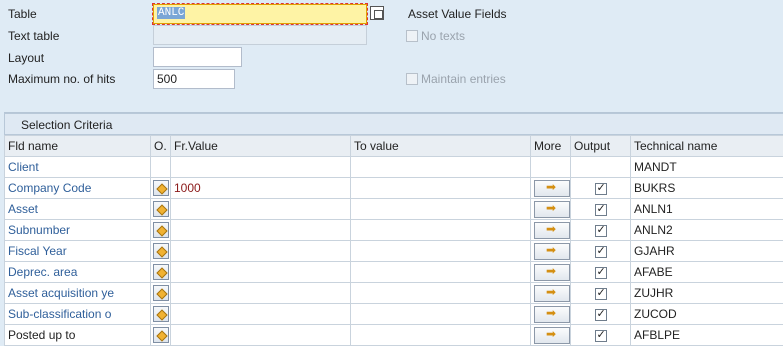 Image resolution: width=783 pixels, height=346 pixels. Describe the element at coordinates (412, 79) in the screenshot. I see `maintain-entries-checkbox-box` at that location.